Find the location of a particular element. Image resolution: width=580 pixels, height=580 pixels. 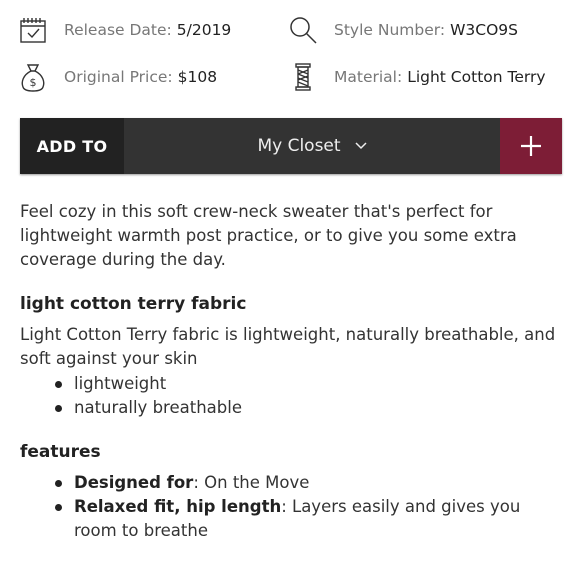

release-date: Release Date: 5/2019 is located at coordinates (124, 30).